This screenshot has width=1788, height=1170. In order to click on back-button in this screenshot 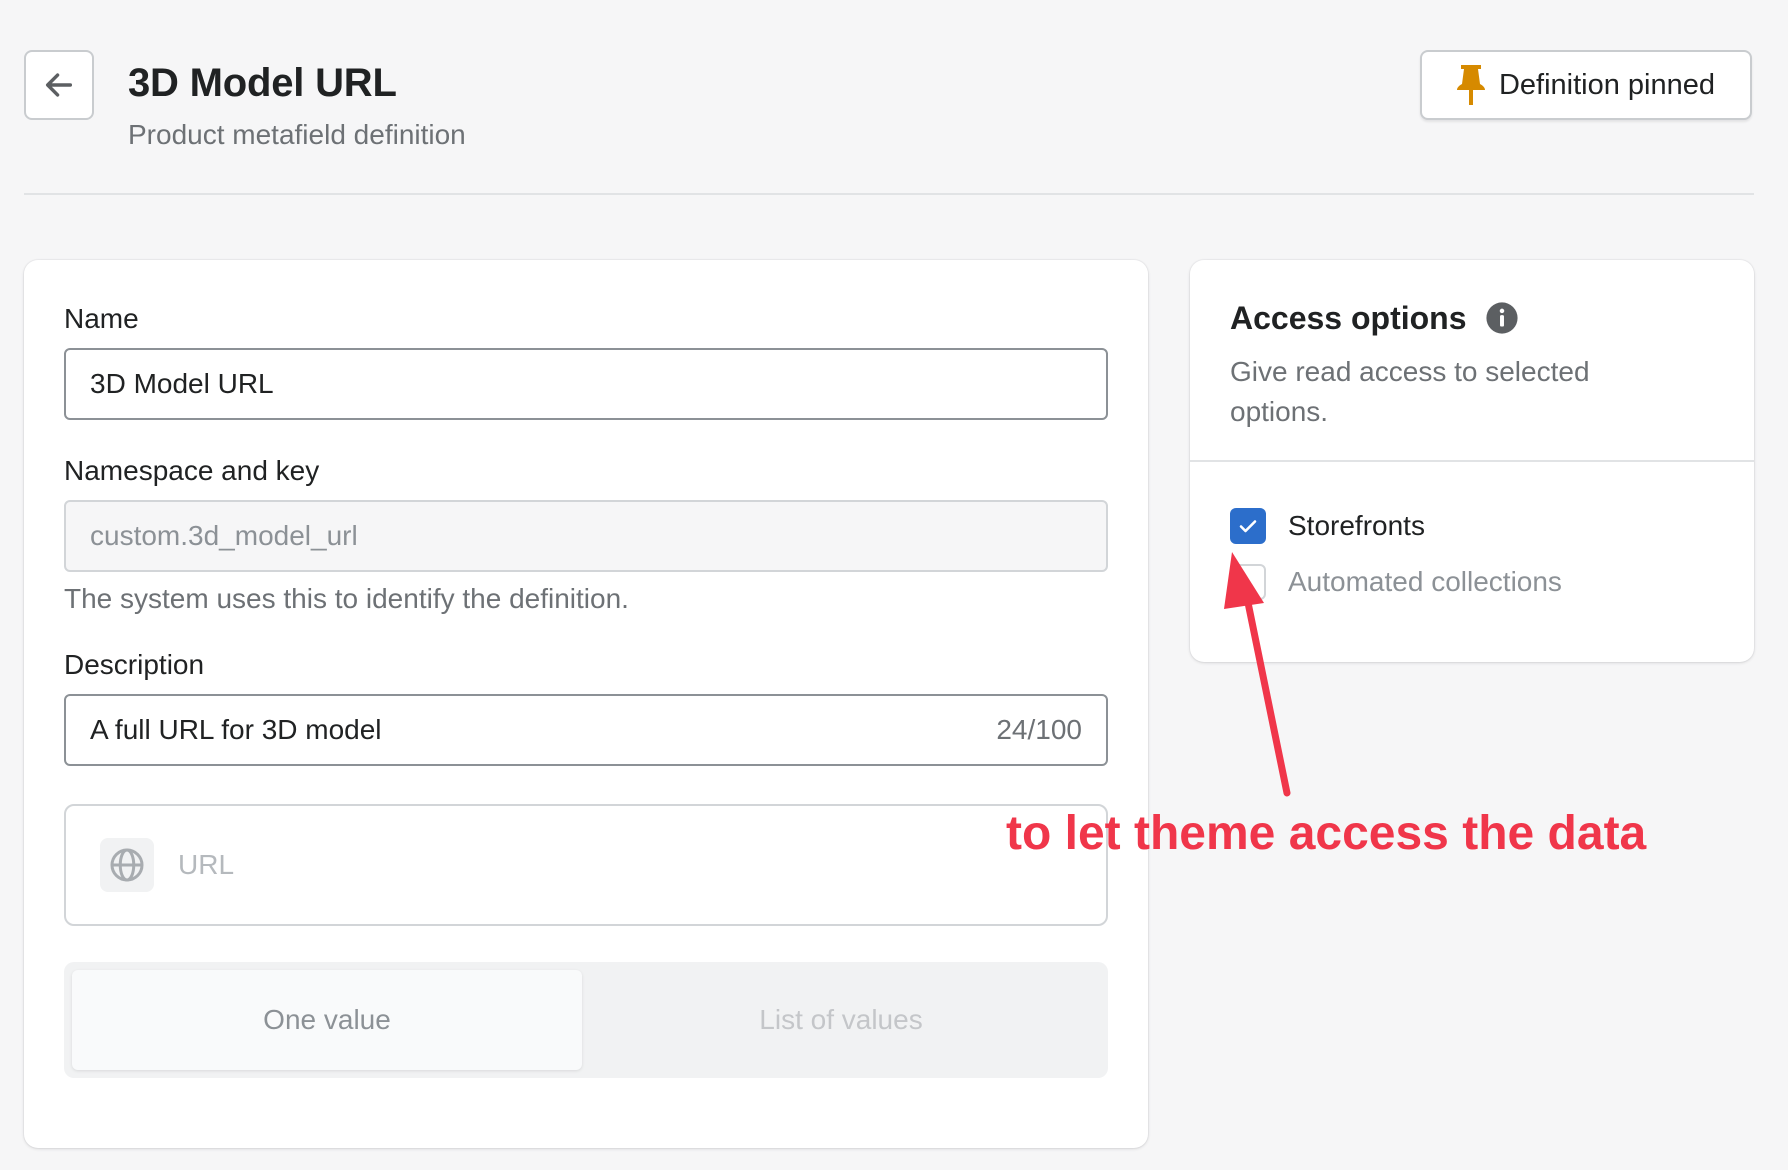, I will do `click(59, 85)`.